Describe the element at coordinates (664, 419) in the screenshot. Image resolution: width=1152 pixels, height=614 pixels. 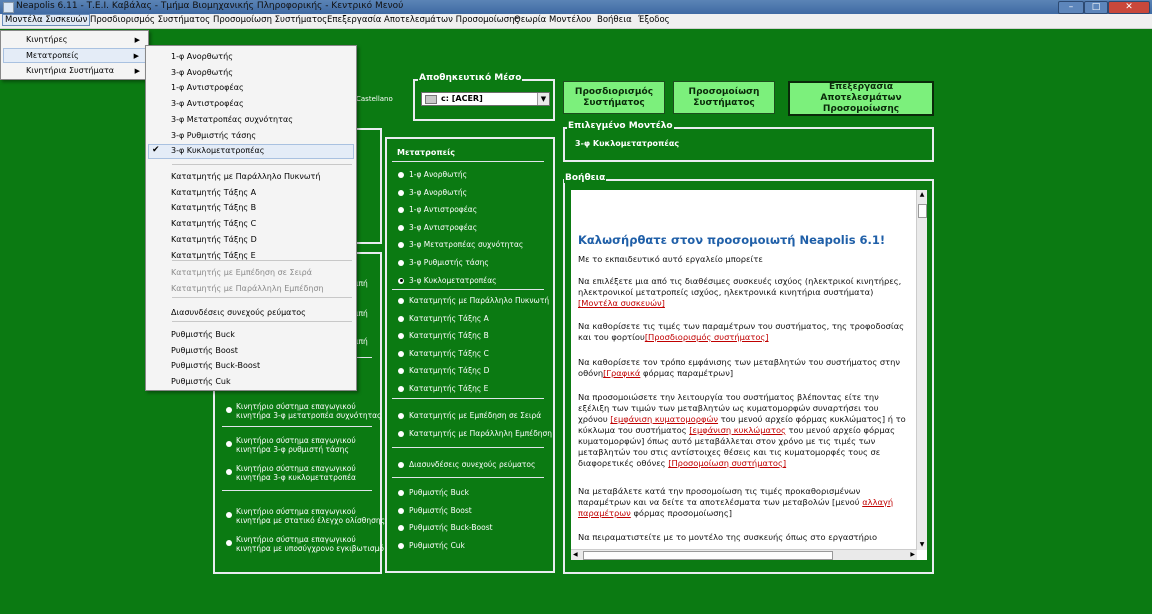
I see `show-waveforms-link: [εμφάνιση κυματομορφών` at that location.